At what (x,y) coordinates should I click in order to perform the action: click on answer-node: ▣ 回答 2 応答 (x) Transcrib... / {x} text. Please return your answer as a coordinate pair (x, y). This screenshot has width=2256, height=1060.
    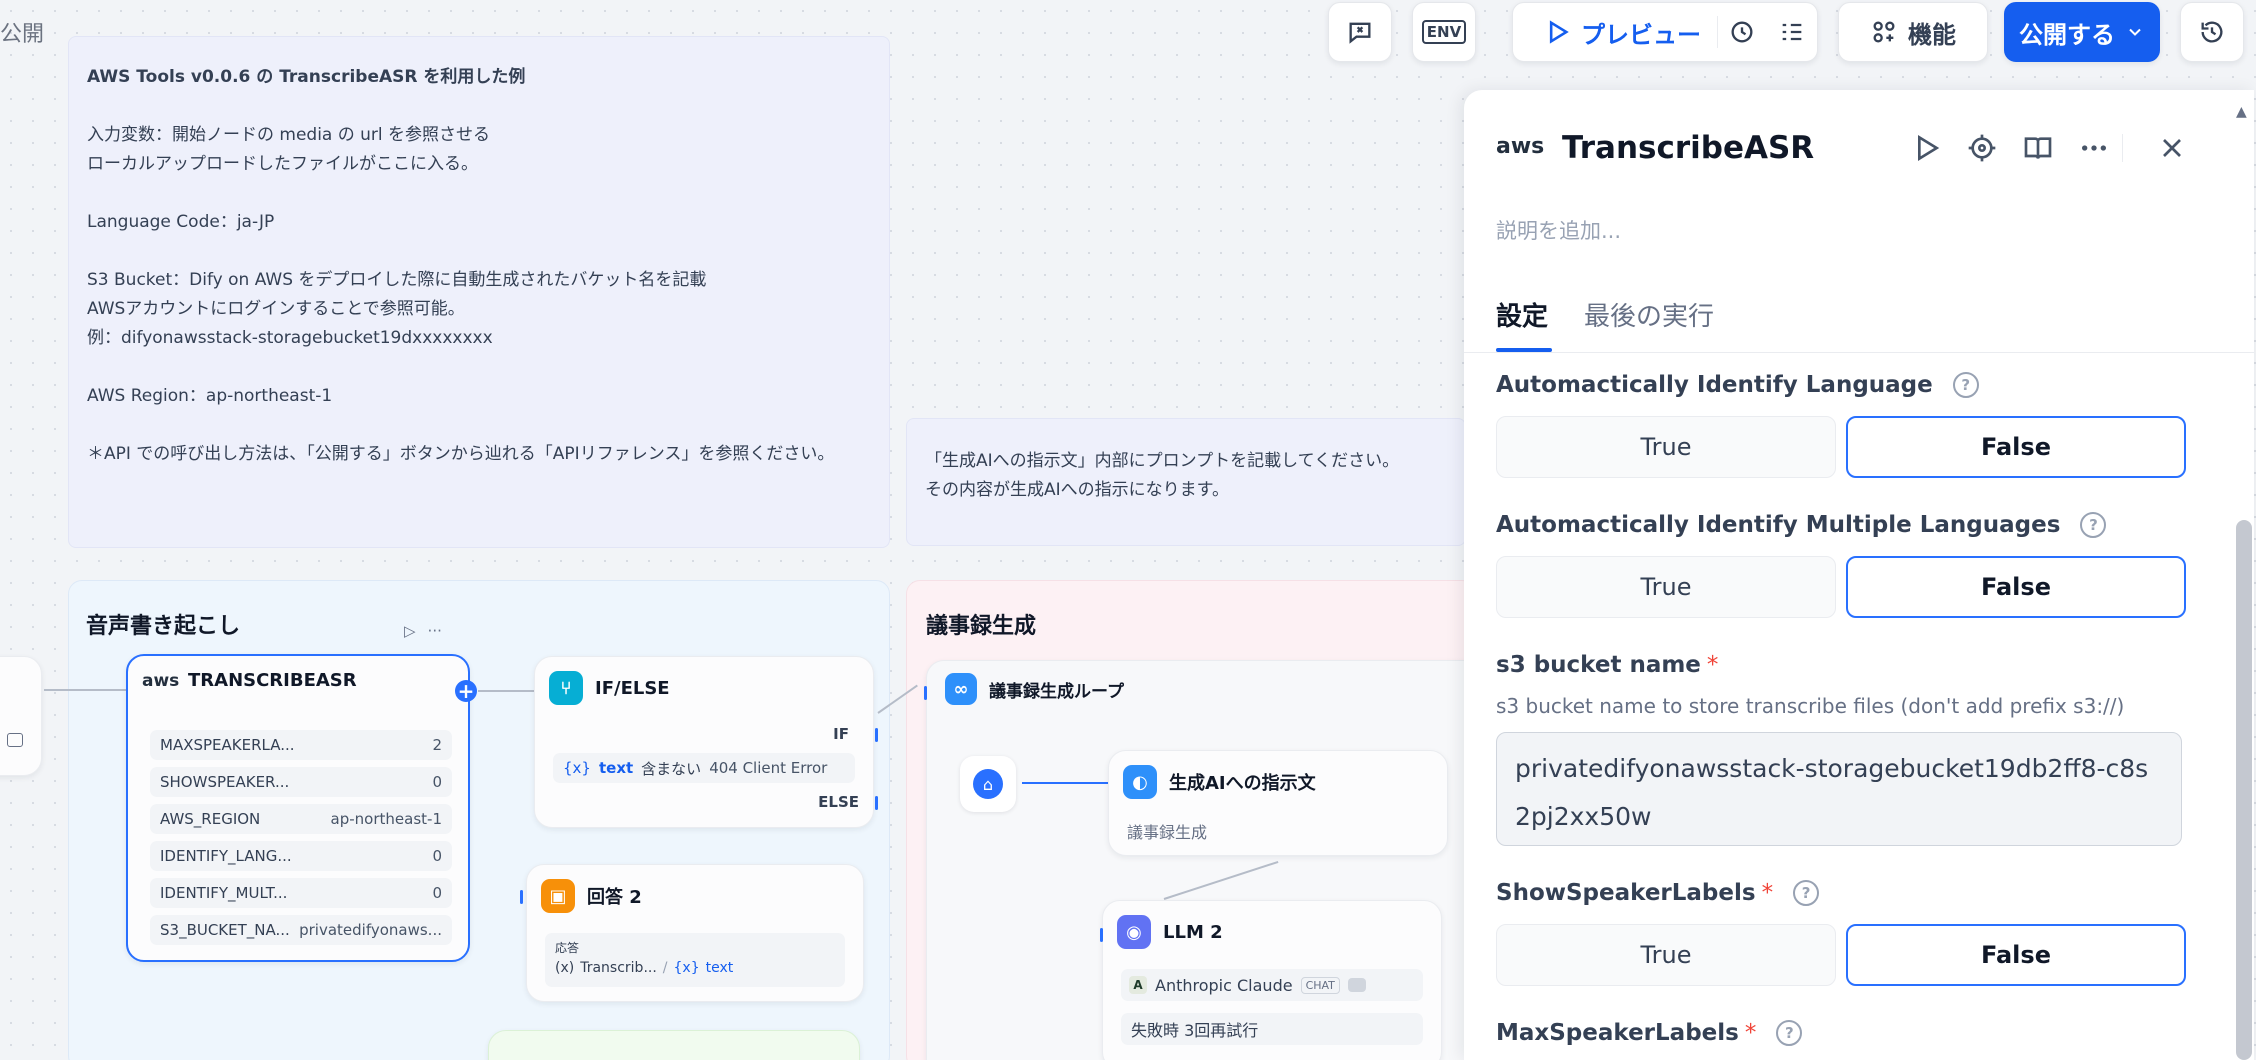
    Looking at the image, I should click on (695, 933).